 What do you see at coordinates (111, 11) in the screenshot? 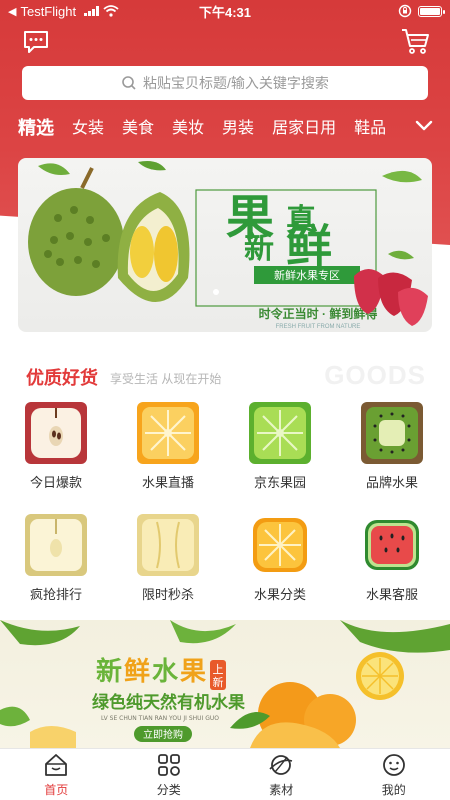
I see `wifi-icon` at bounding box center [111, 11].